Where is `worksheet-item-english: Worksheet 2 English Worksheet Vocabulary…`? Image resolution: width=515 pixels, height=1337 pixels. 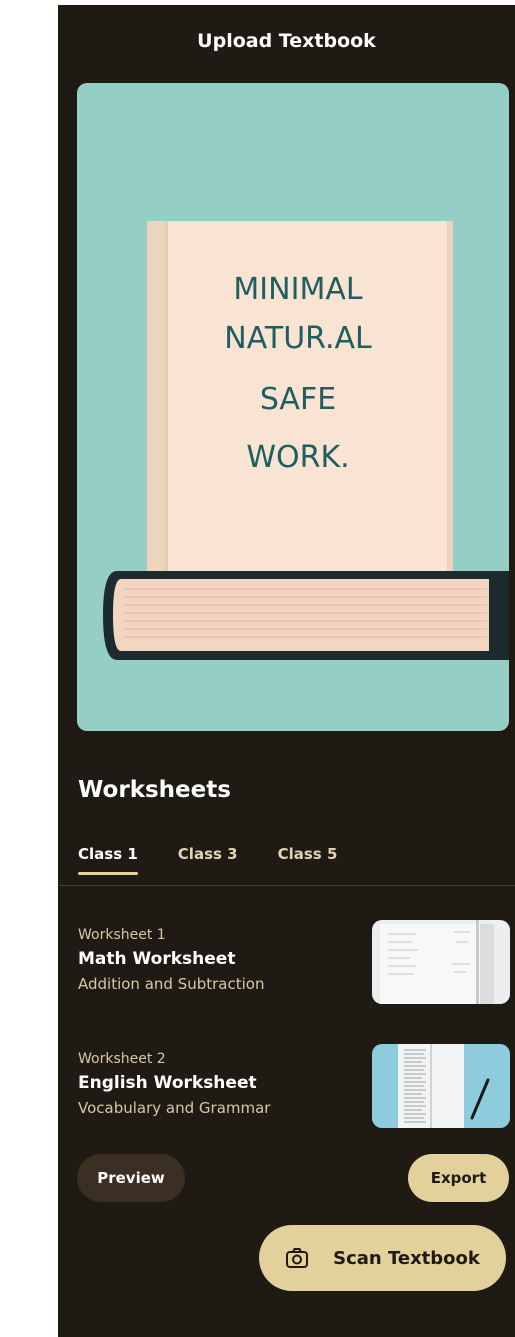
worksheet-item-english: Worksheet 2 English Worksheet Vocabulary… is located at coordinates (294, 1092).